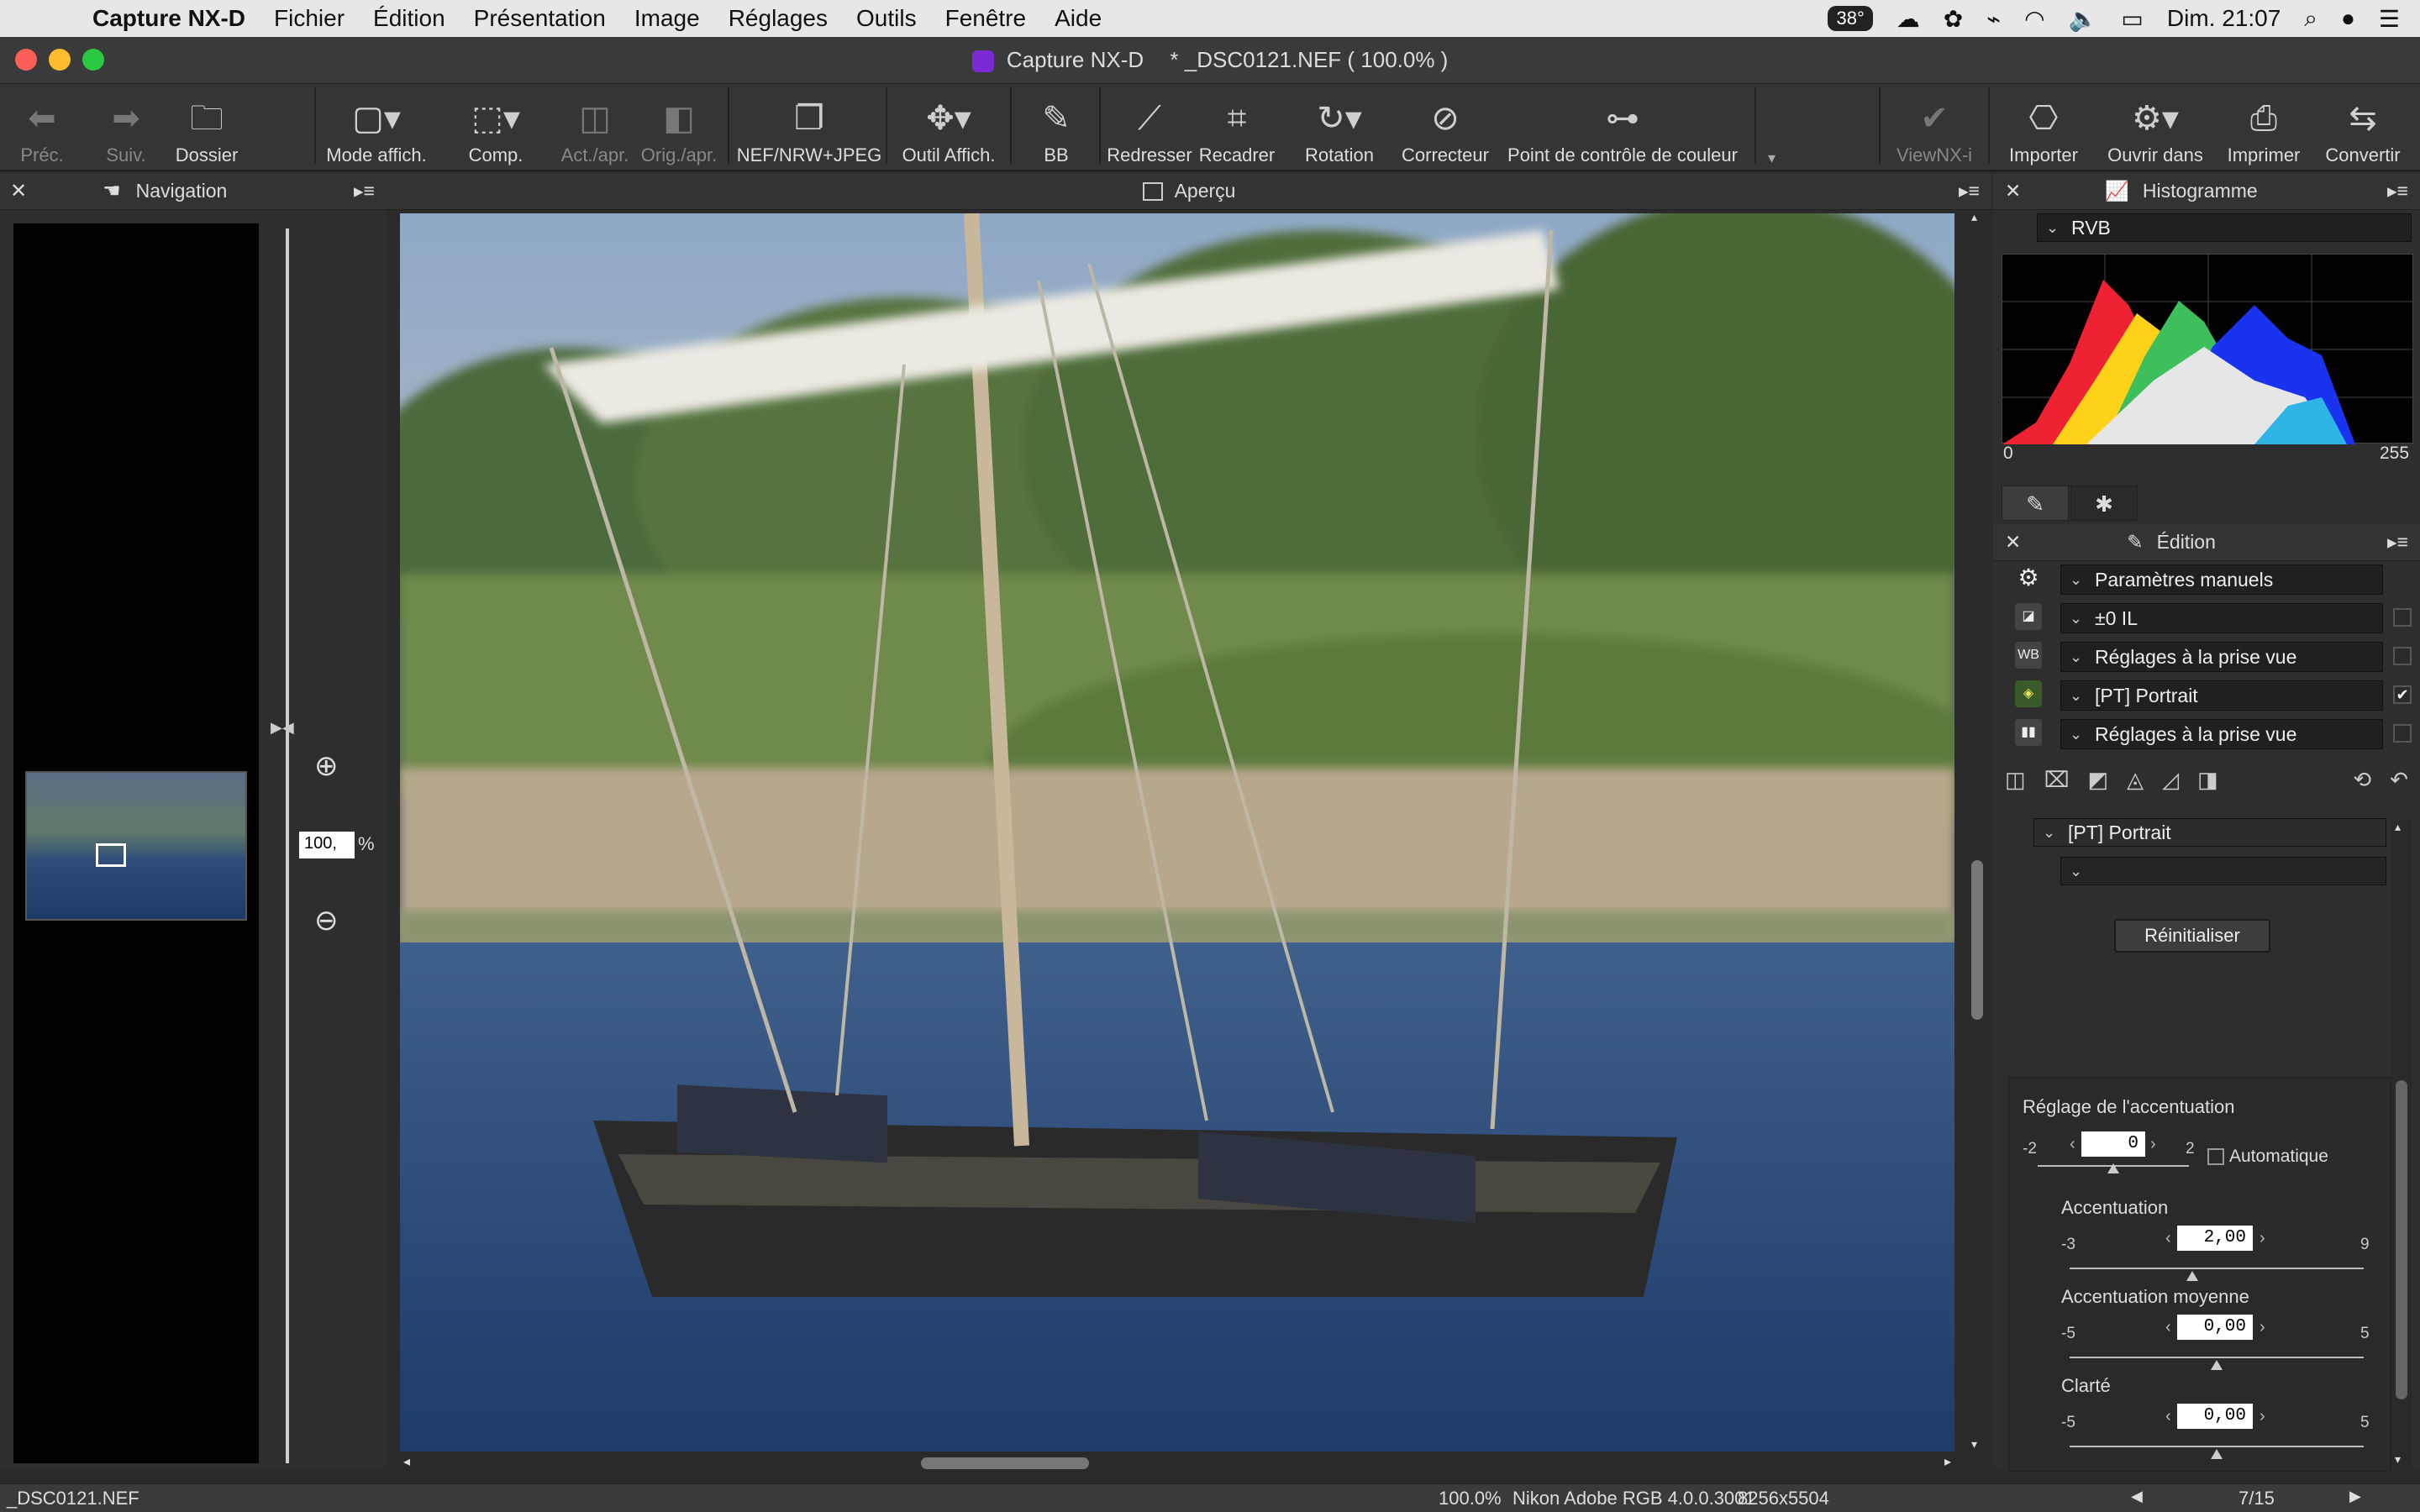  Describe the element at coordinates (2221, 657) in the screenshot. I see `white-balance-select: ⌄ Réglages à la prise vue` at that location.